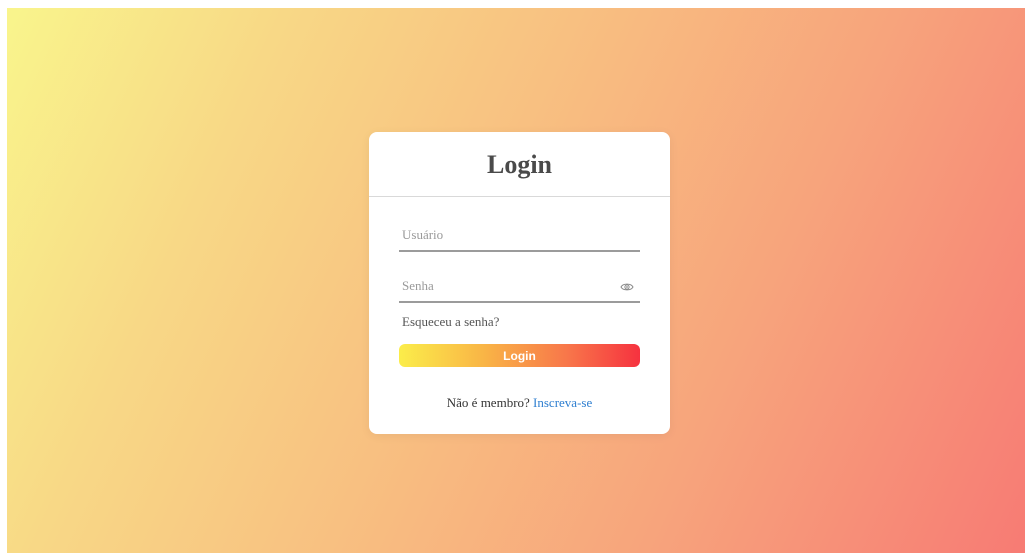  I want to click on signup-row: Não é membro? Inscreva-se, so click(519, 403).